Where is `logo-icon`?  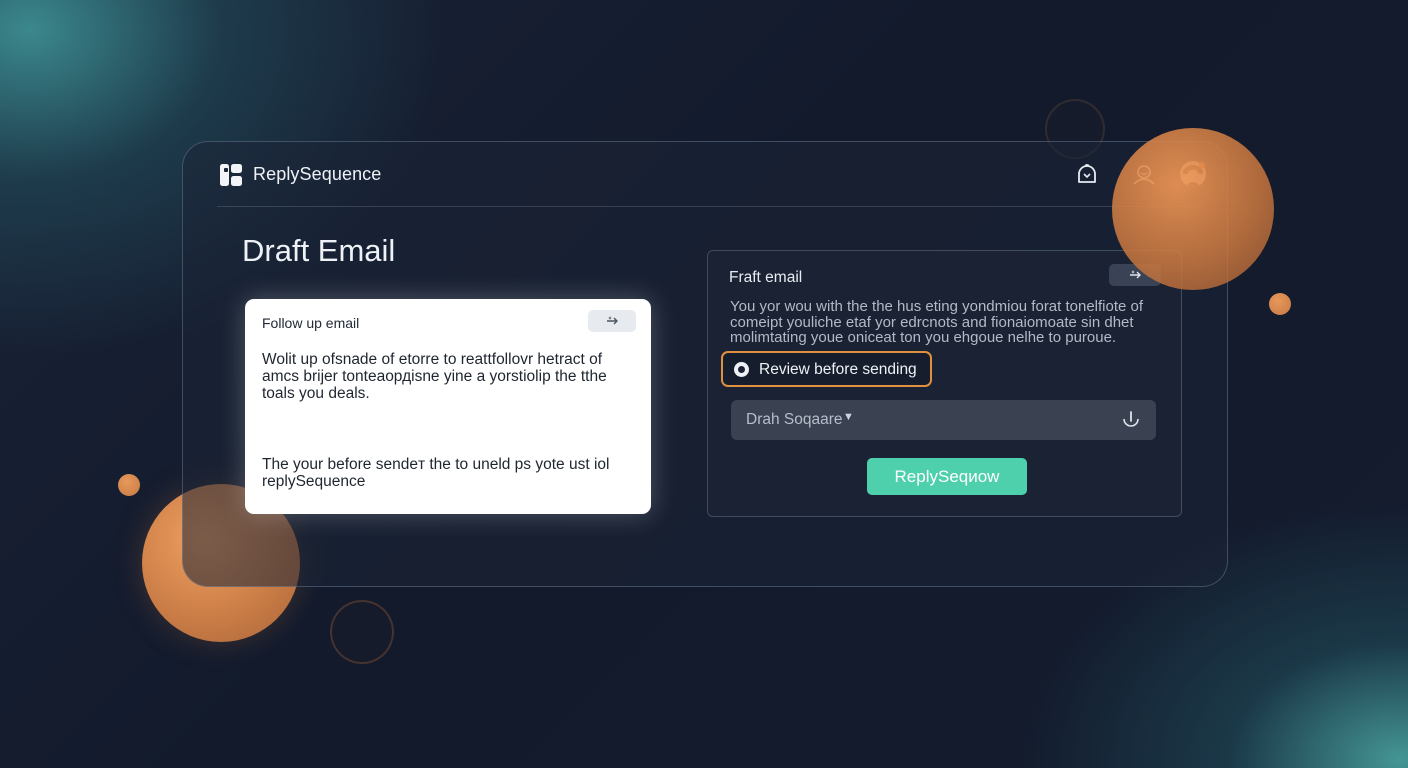
logo-icon is located at coordinates (231, 175).